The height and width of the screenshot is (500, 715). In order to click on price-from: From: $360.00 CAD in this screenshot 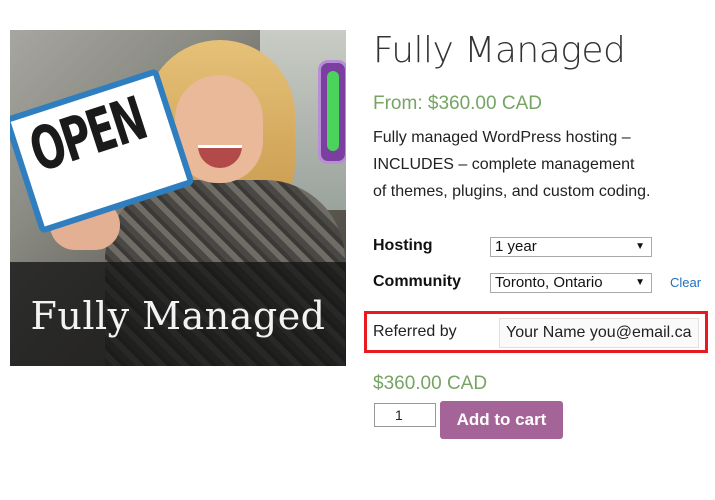, I will do `click(457, 103)`.